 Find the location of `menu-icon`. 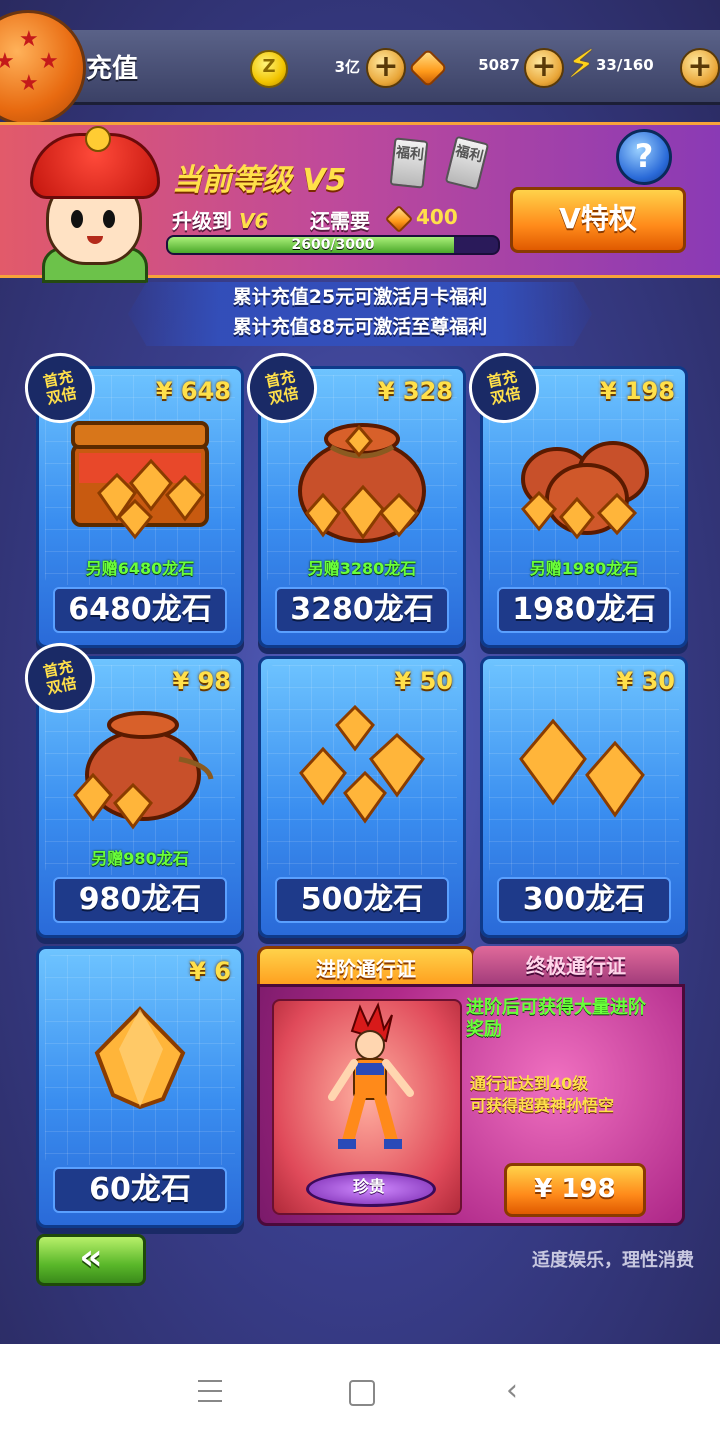

menu-icon is located at coordinates (210, 1391).